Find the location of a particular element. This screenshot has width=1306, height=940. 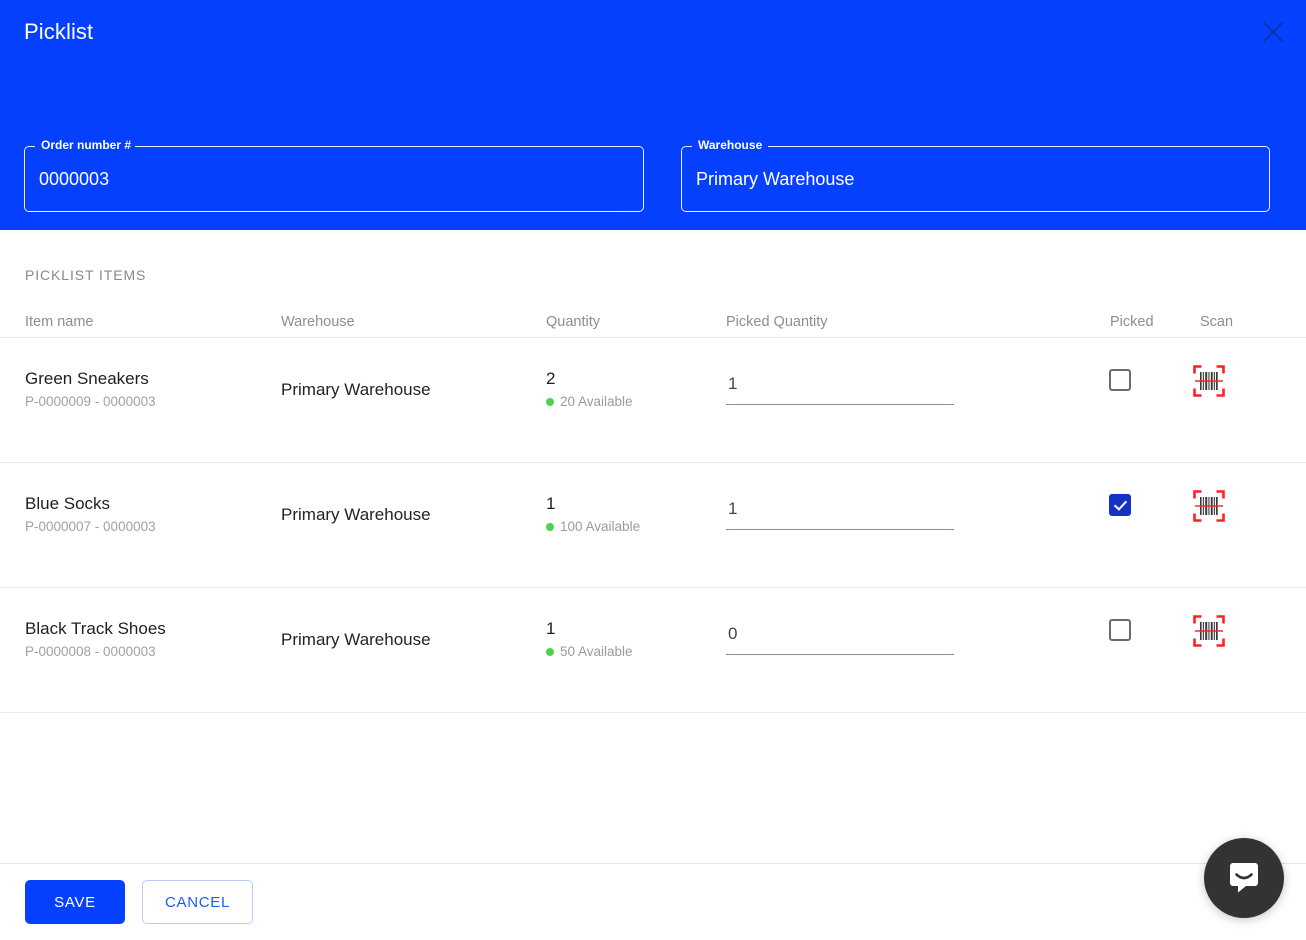

cancel-button: CANCEL is located at coordinates (198, 902).